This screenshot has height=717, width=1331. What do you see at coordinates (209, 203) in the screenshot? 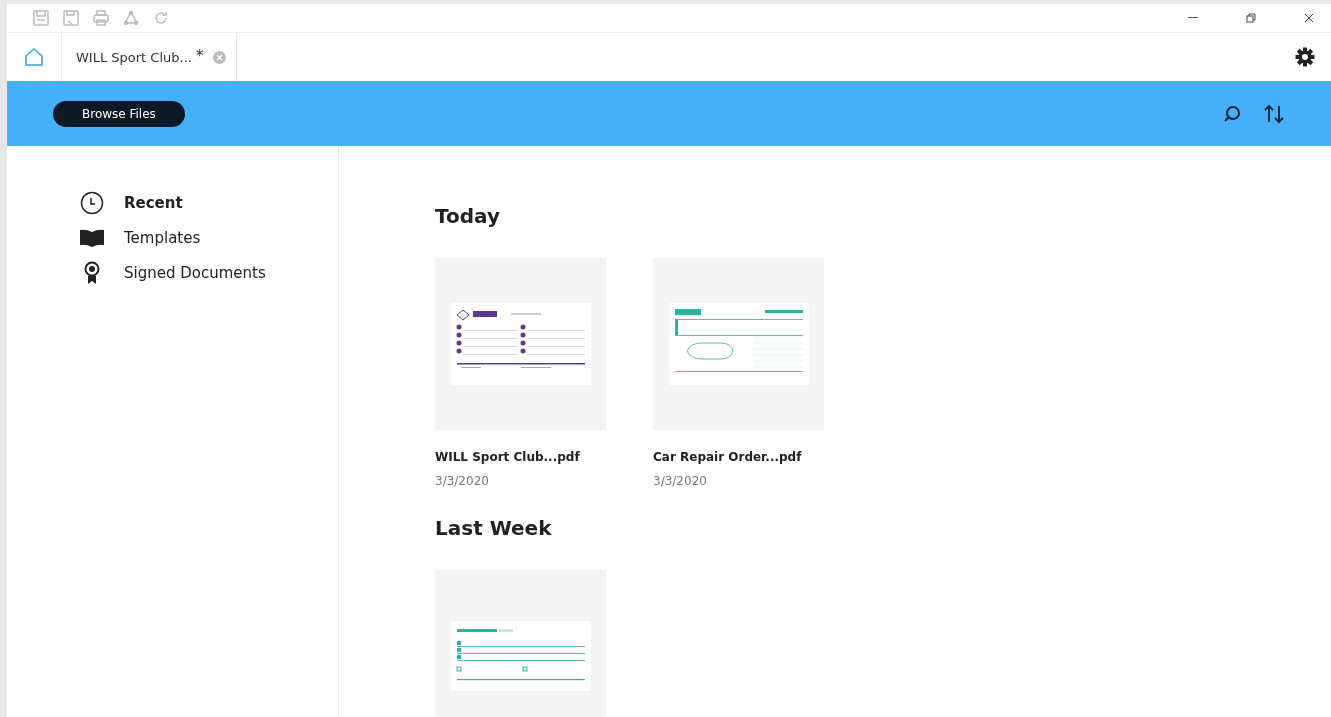
I see `sidebar-item: Recent` at bounding box center [209, 203].